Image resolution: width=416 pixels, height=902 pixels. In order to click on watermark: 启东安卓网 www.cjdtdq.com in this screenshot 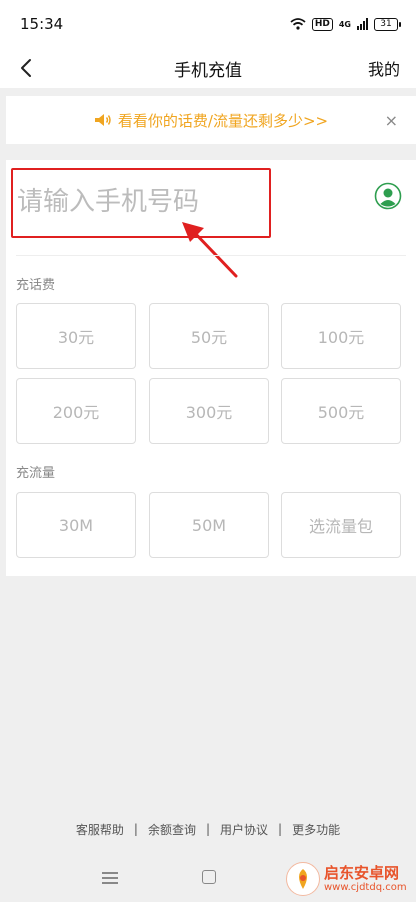, I will do `click(351, 879)`.